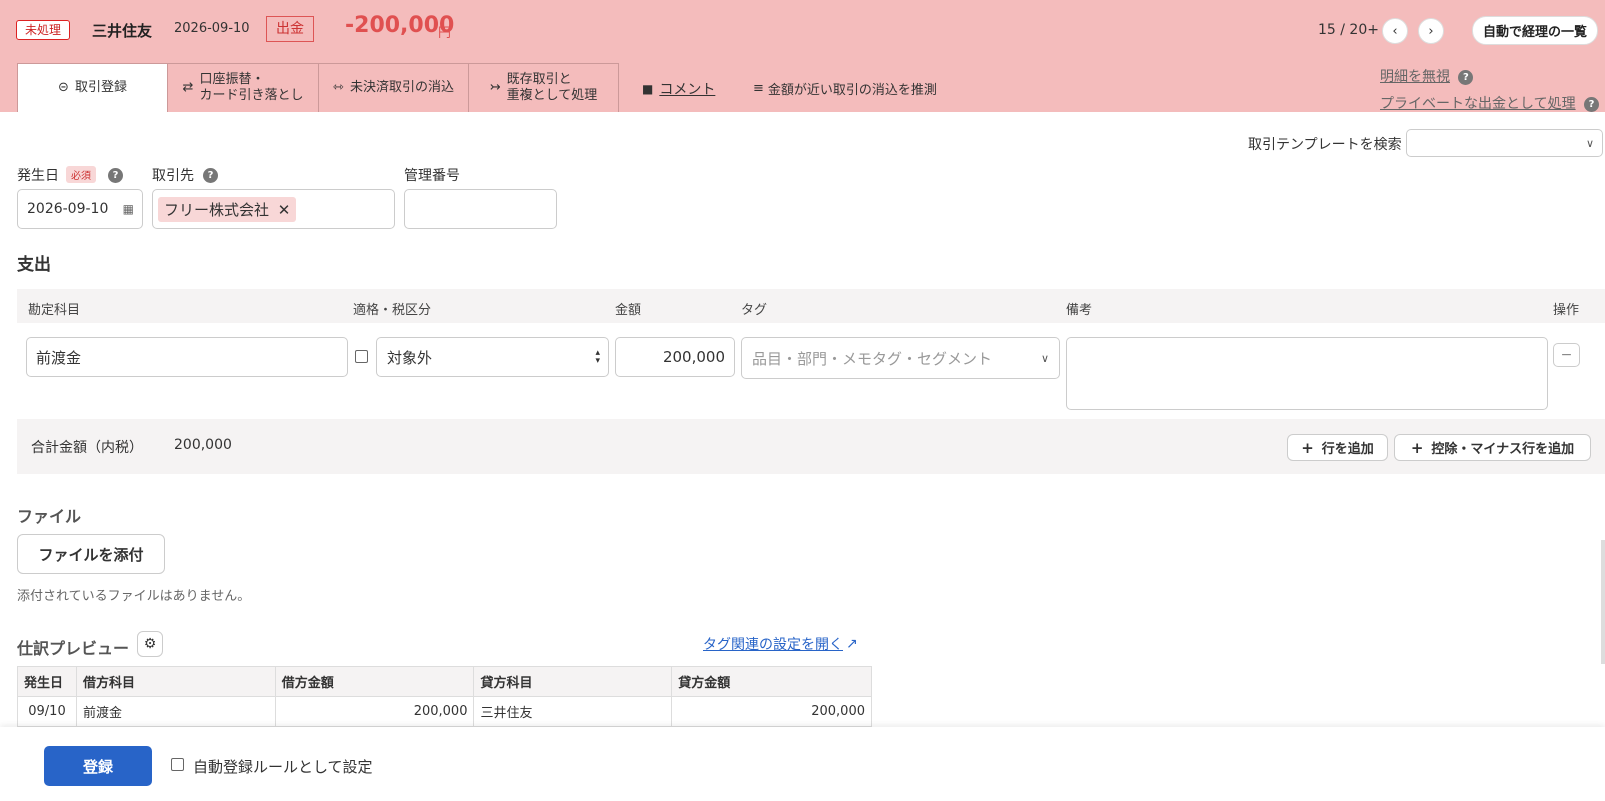 Image resolution: width=1605 pixels, height=801 pixels. What do you see at coordinates (98, 766) in the screenshot?
I see `register-button: 登録` at bounding box center [98, 766].